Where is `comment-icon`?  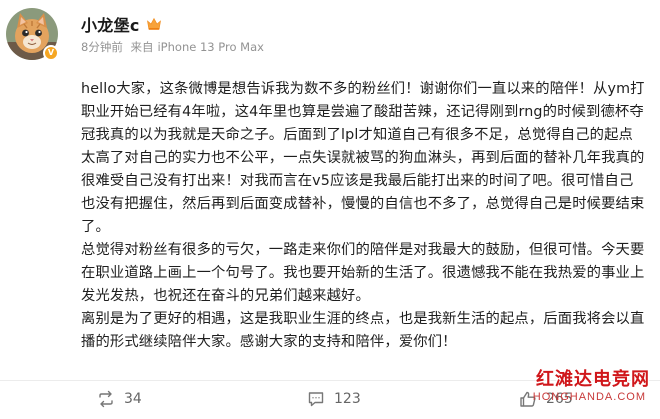
comment-icon is located at coordinates (316, 399).